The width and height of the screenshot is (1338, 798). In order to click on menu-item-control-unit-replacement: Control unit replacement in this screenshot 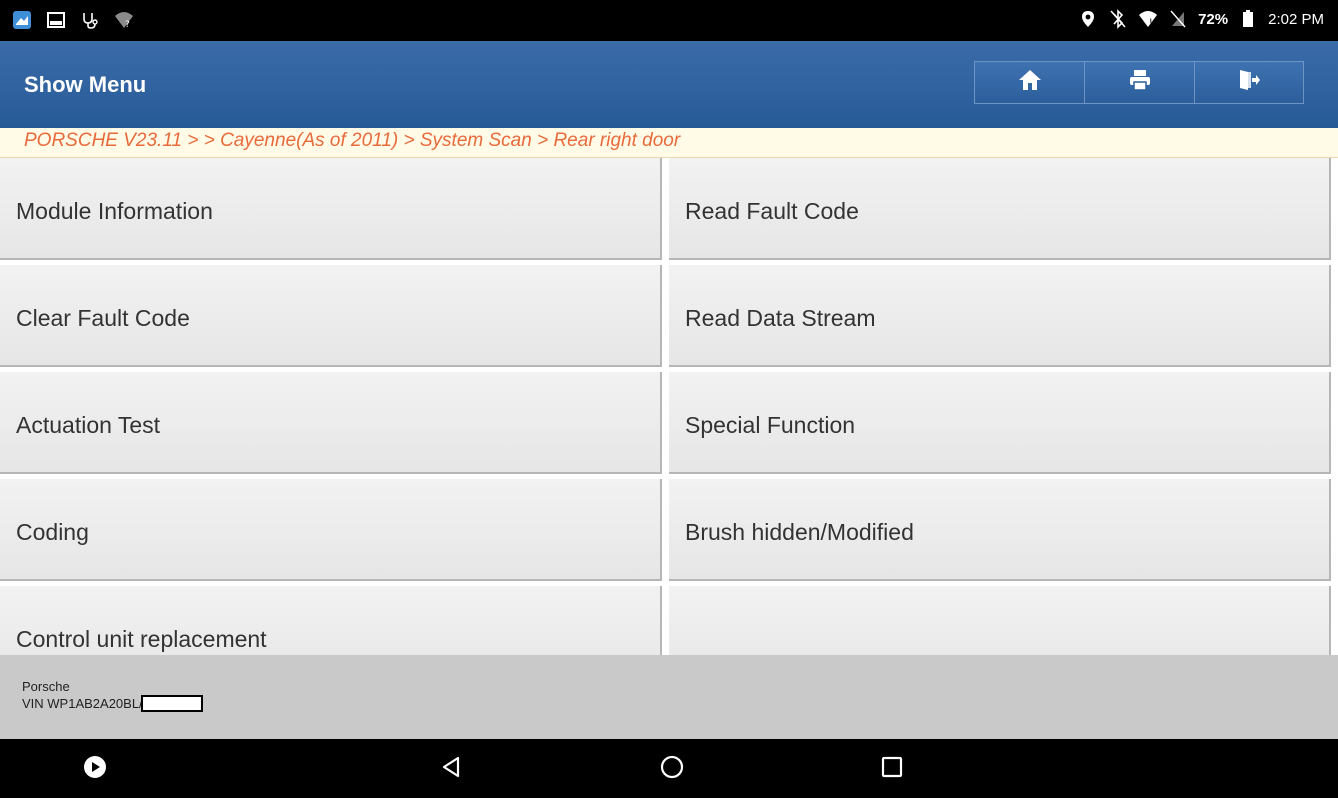, I will do `click(331, 620)`.